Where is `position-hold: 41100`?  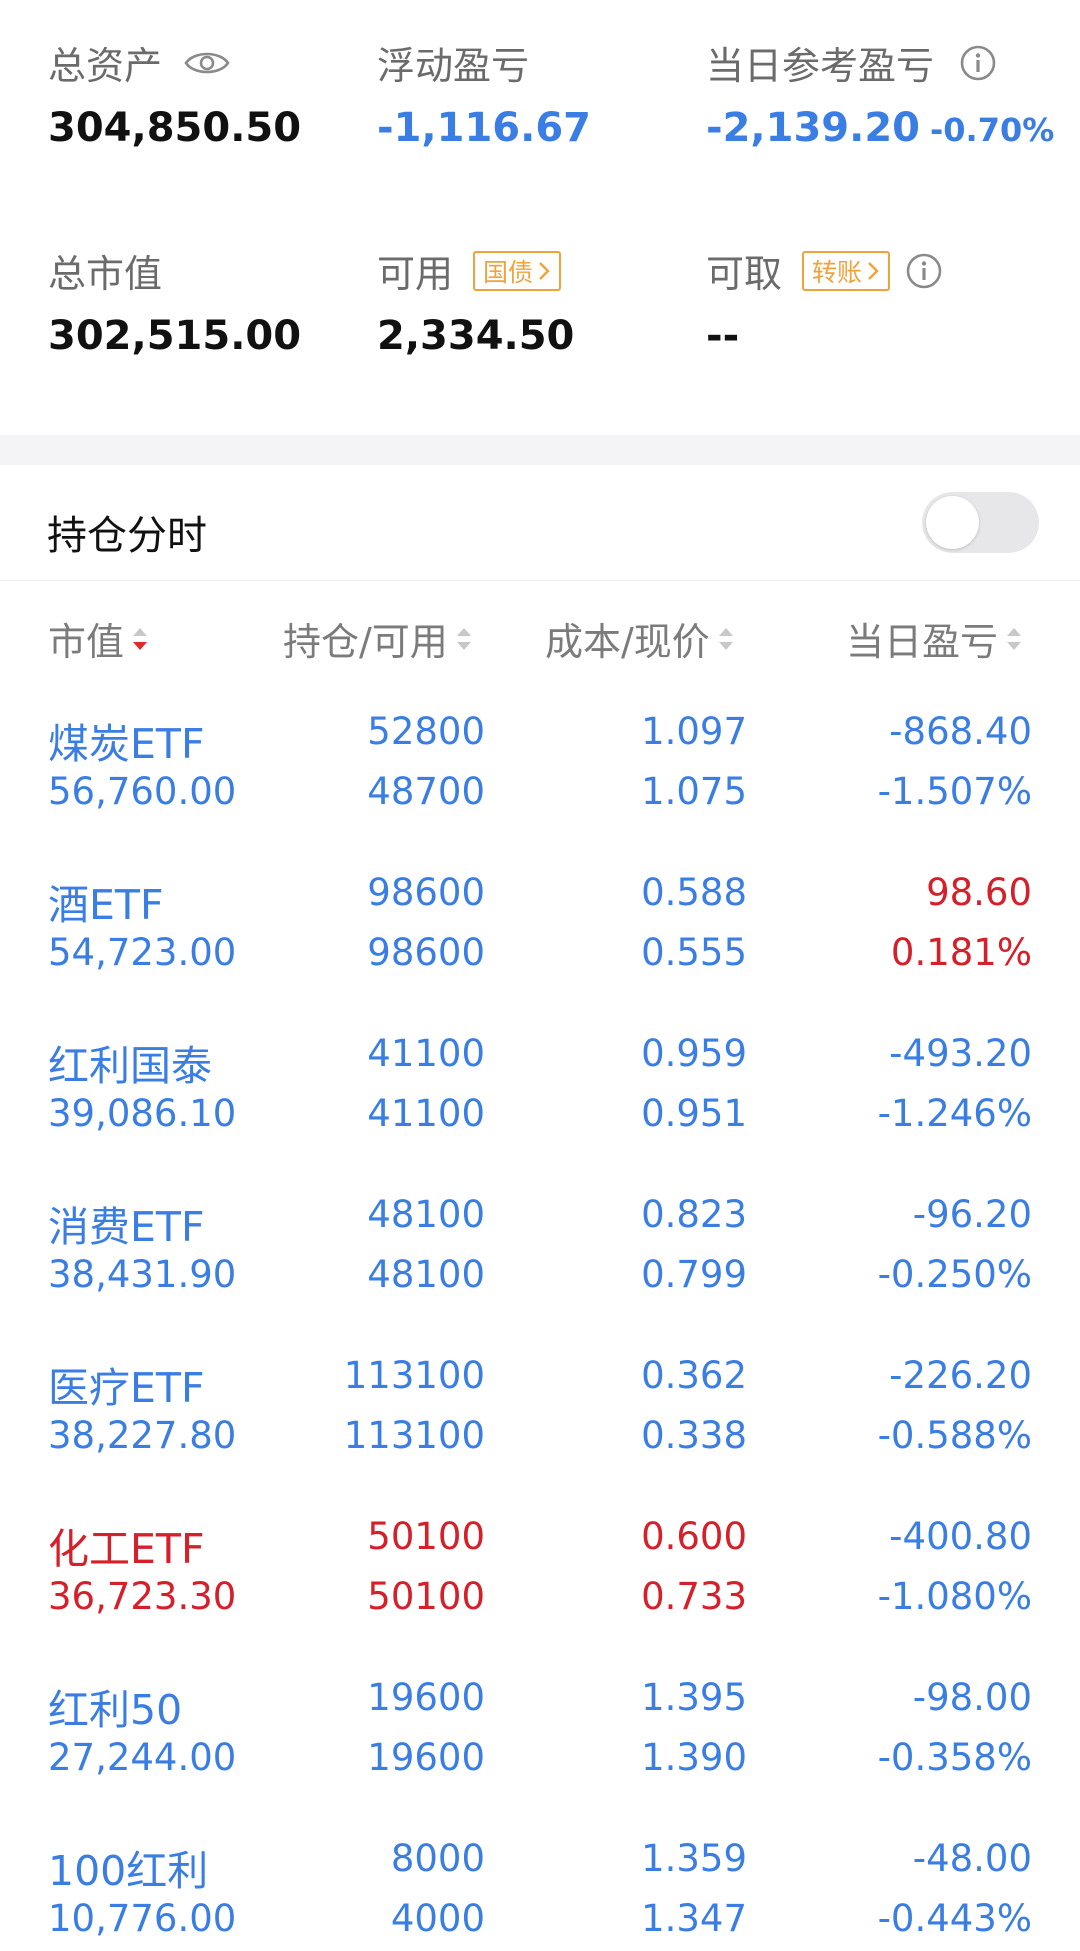
position-hold: 41100 is located at coordinates (426, 1053).